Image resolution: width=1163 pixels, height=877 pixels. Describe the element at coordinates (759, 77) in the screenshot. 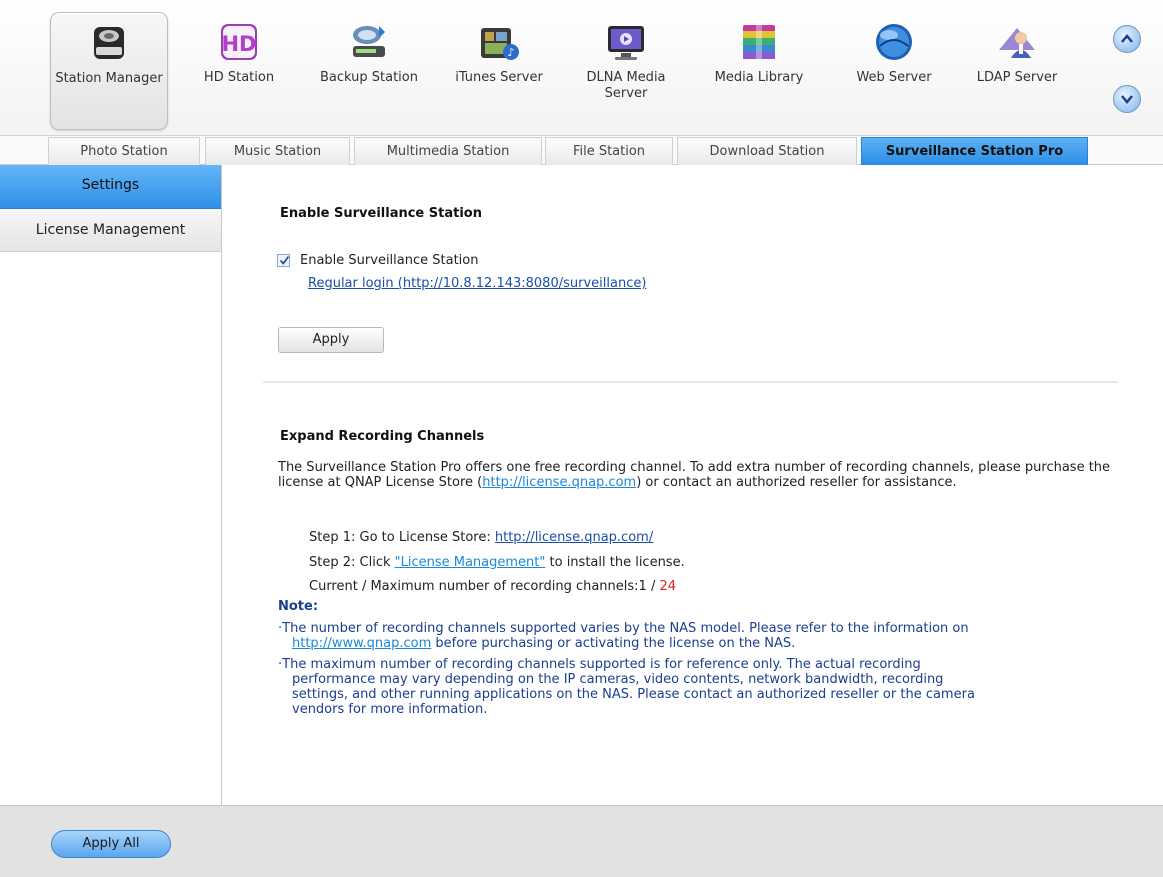

I see `app-label: Media Library` at that location.